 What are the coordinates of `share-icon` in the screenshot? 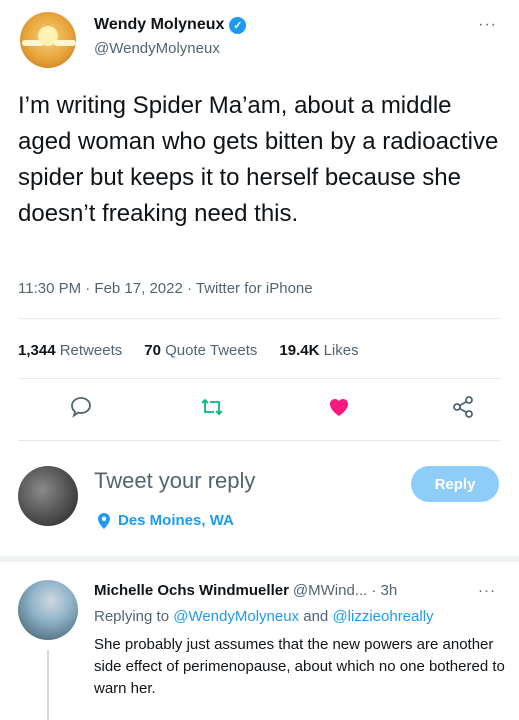 It's located at (463, 407).